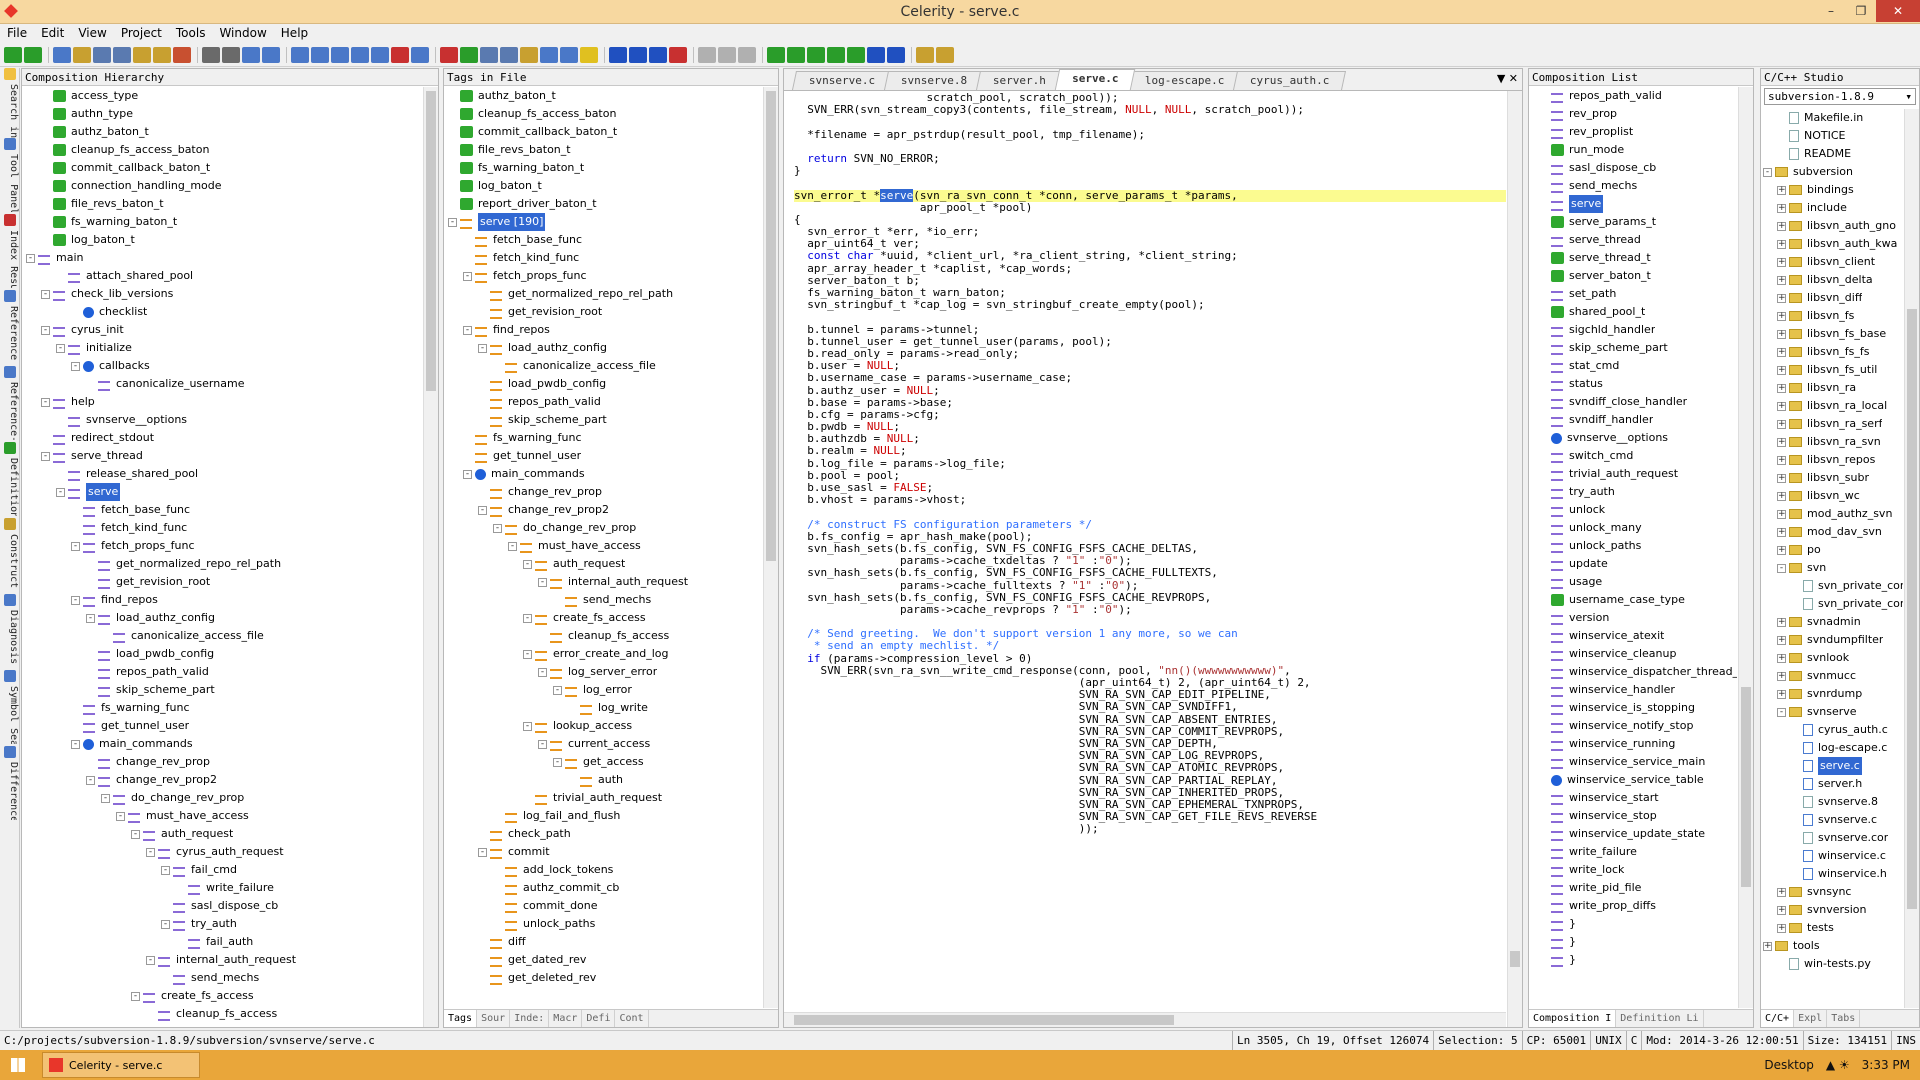 This screenshot has height=1080, width=1920. Describe the element at coordinates (1832, 640) in the screenshot. I see `tree-row: + svndumpfilter` at that location.